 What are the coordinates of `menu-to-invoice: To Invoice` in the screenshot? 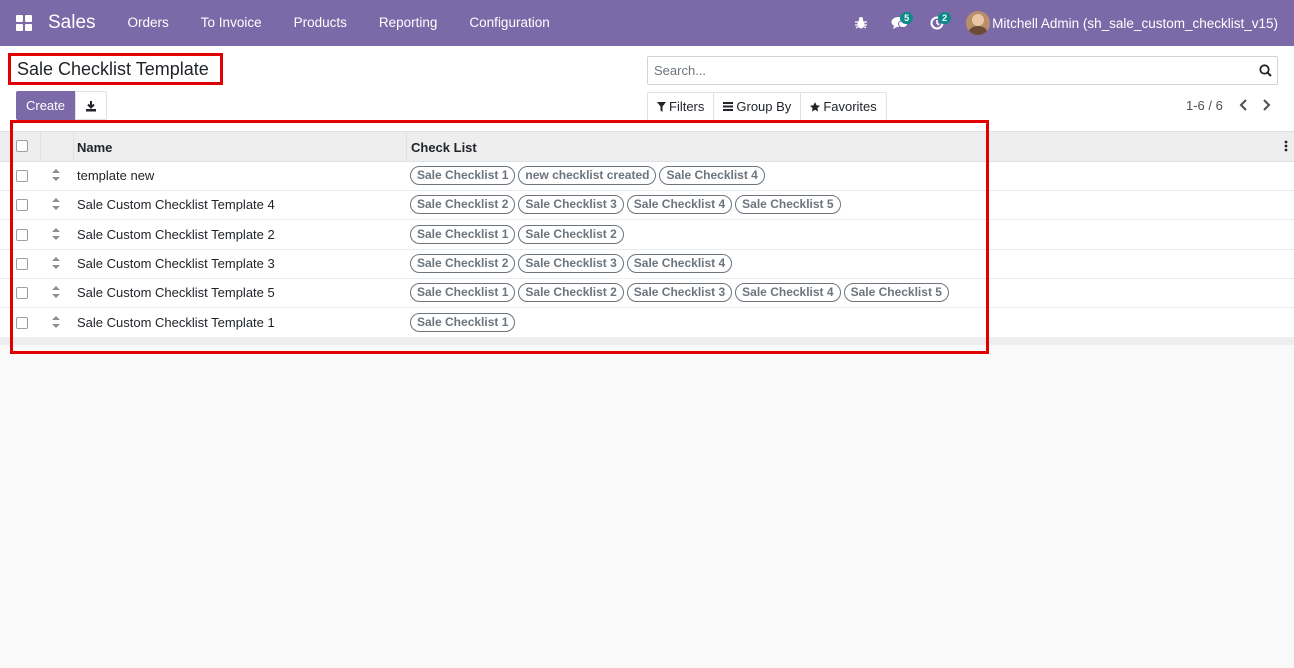 It's located at (231, 23).